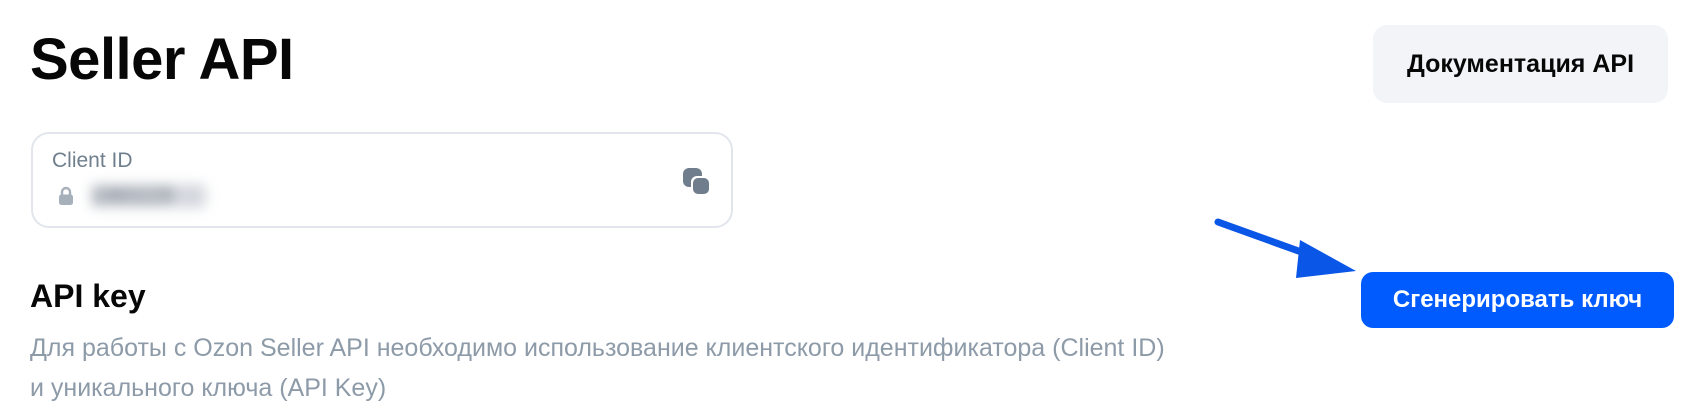 This screenshot has width=1690, height=420. What do you see at coordinates (148, 196) in the screenshot?
I see `client-id-value: 1960229` at bounding box center [148, 196].